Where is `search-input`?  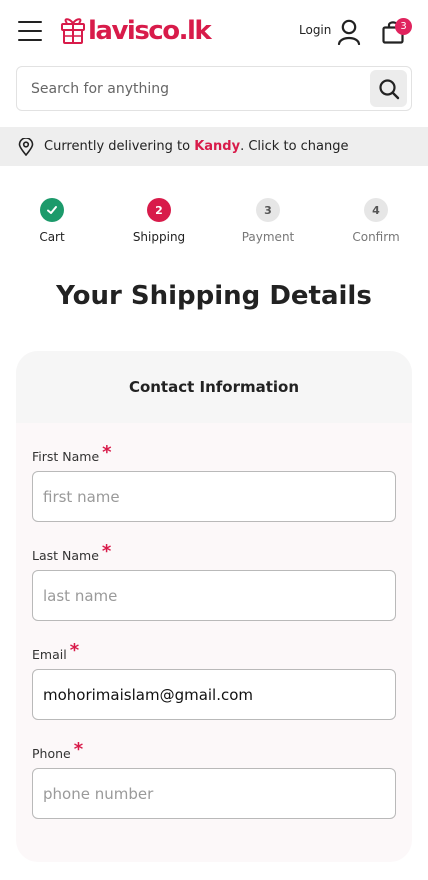
search-input is located at coordinates (196, 88).